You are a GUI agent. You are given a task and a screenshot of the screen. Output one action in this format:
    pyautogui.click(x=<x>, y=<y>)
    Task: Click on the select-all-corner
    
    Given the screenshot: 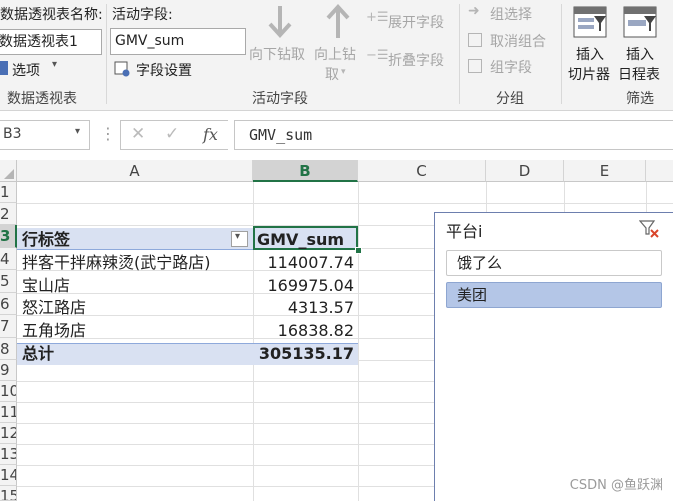 What is the action you would take?
    pyautogui.click(x=8, y=171)
    